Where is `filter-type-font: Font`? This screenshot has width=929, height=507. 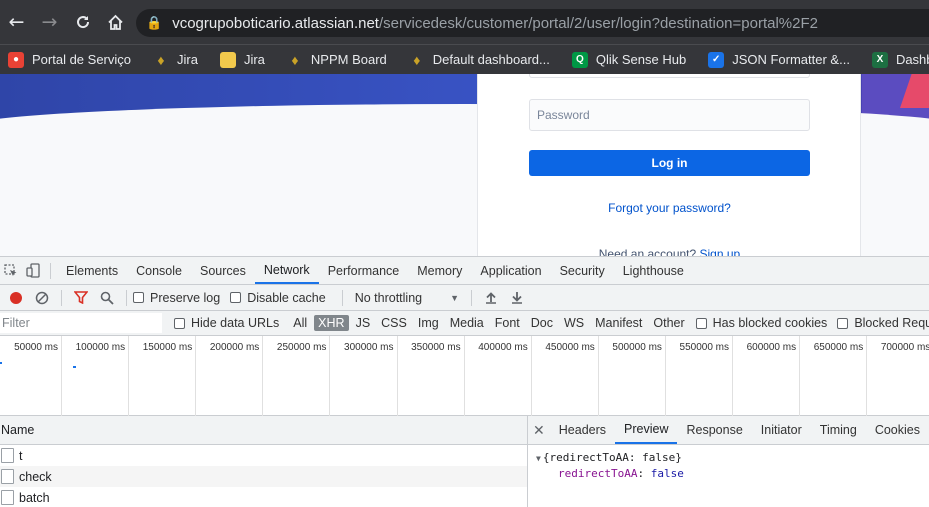 filter-type-font: Font is located at coordinates (507, 323).